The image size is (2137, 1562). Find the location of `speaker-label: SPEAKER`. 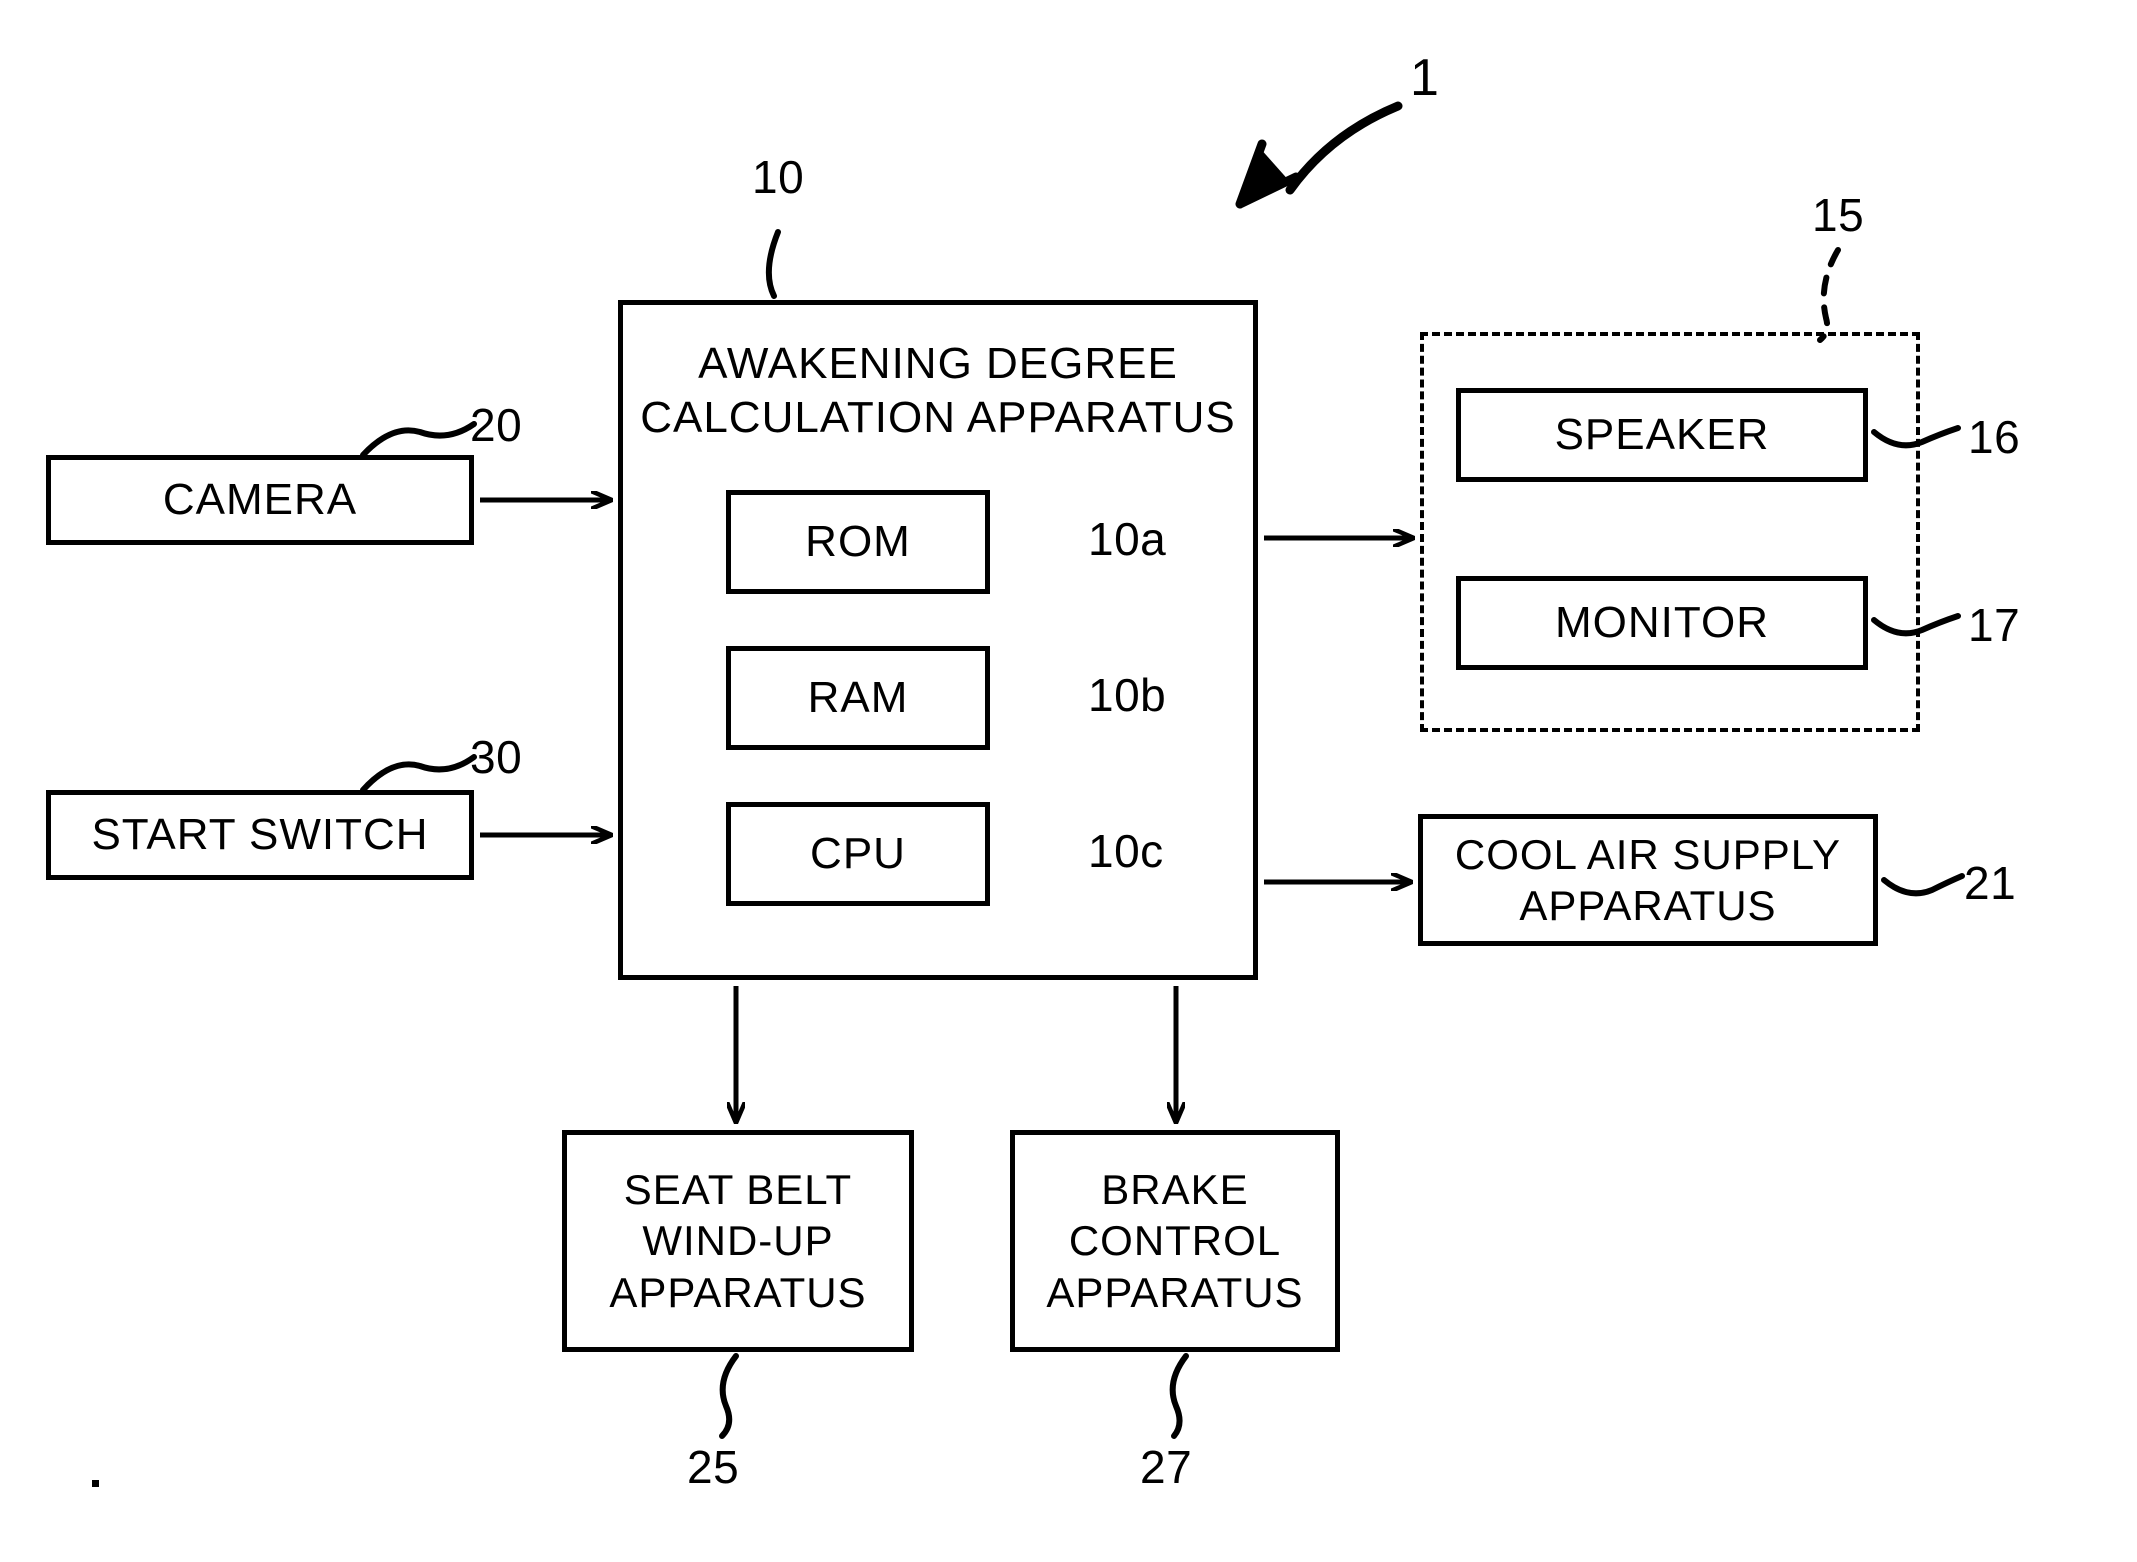

speaker-label: SPEAKER is located at coordinates (1662, 435).